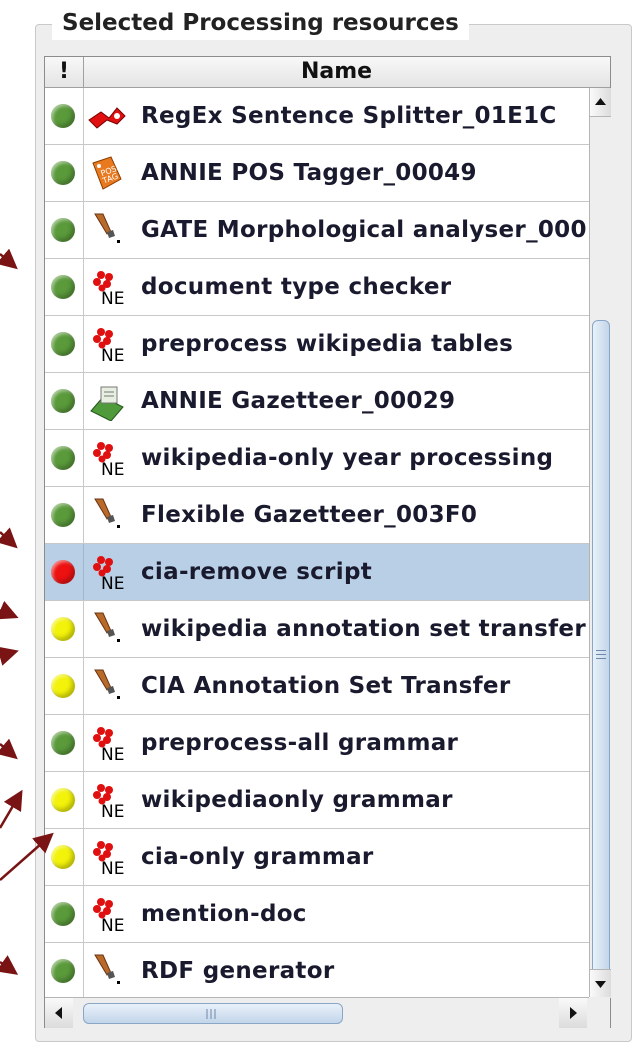  I want to click on table-row: ANNIE Gazetteer_00029, so click(317, 401).